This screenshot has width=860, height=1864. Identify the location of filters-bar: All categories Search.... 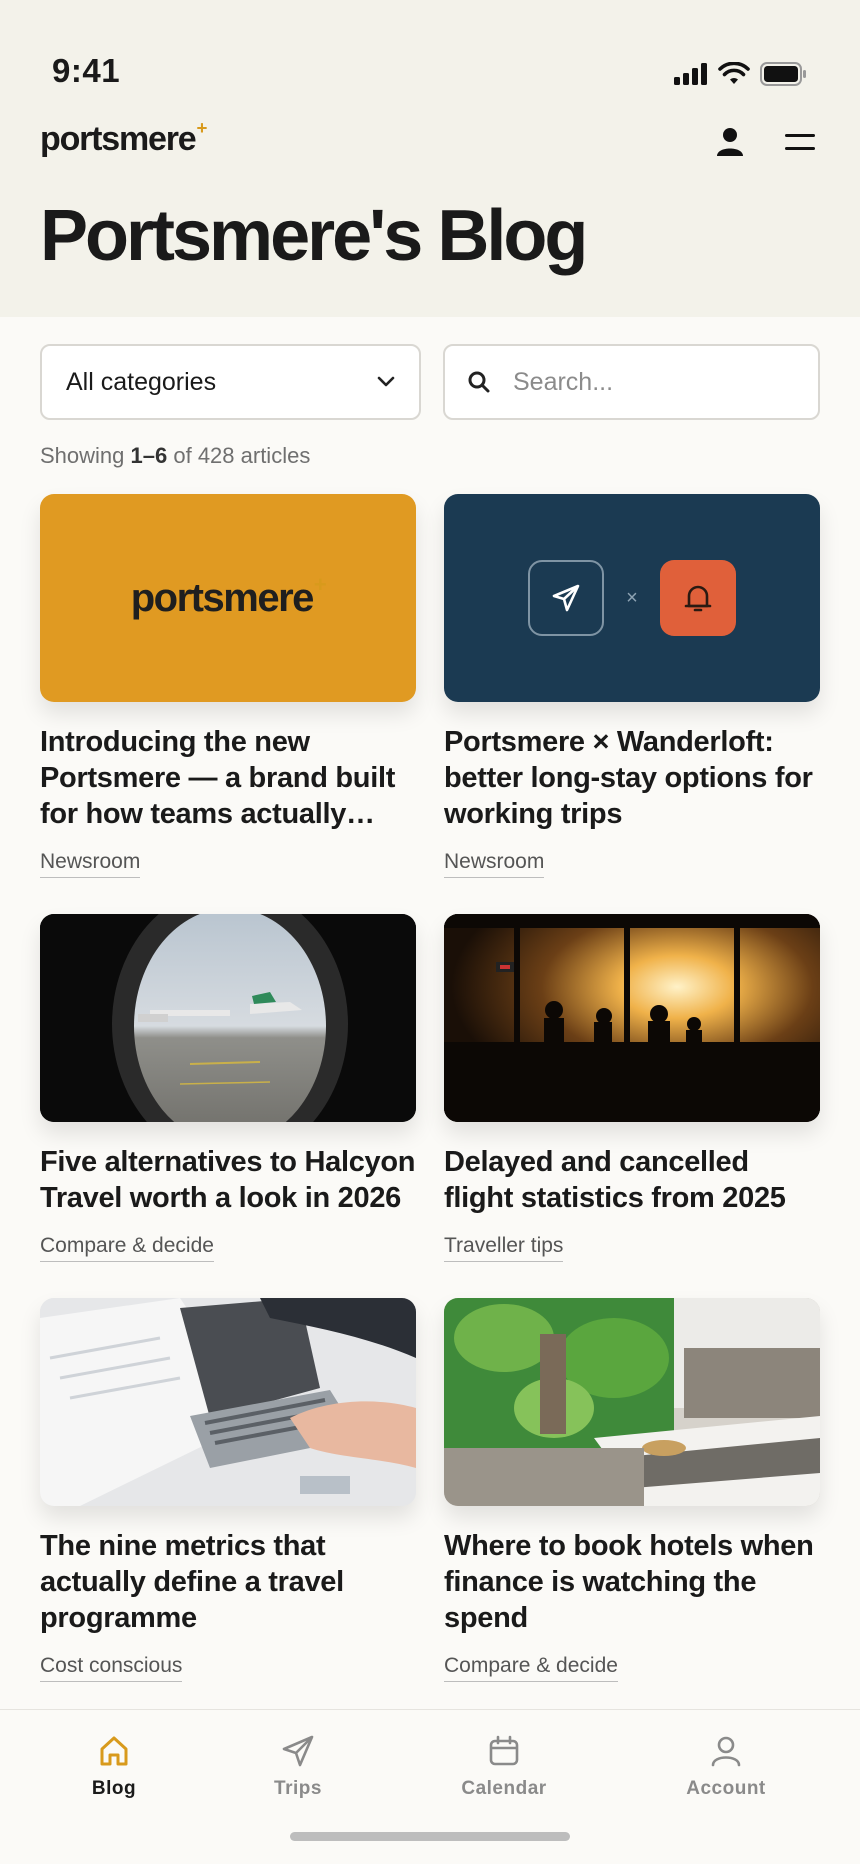
(430, 382).